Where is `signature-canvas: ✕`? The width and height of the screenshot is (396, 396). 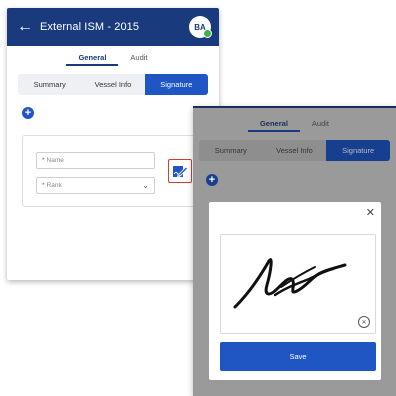 signature-canvas: ✕ is located at coordinates (298, 284).